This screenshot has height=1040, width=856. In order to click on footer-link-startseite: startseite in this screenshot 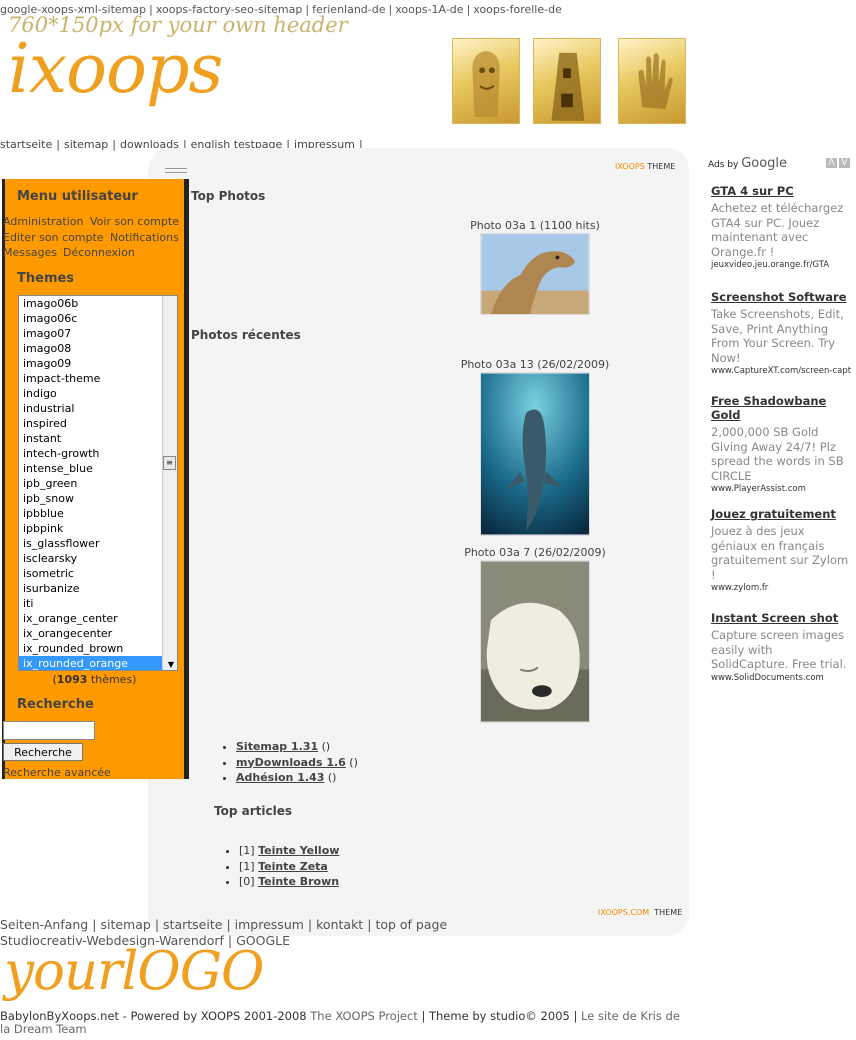, I will do `click(192, 924)`.